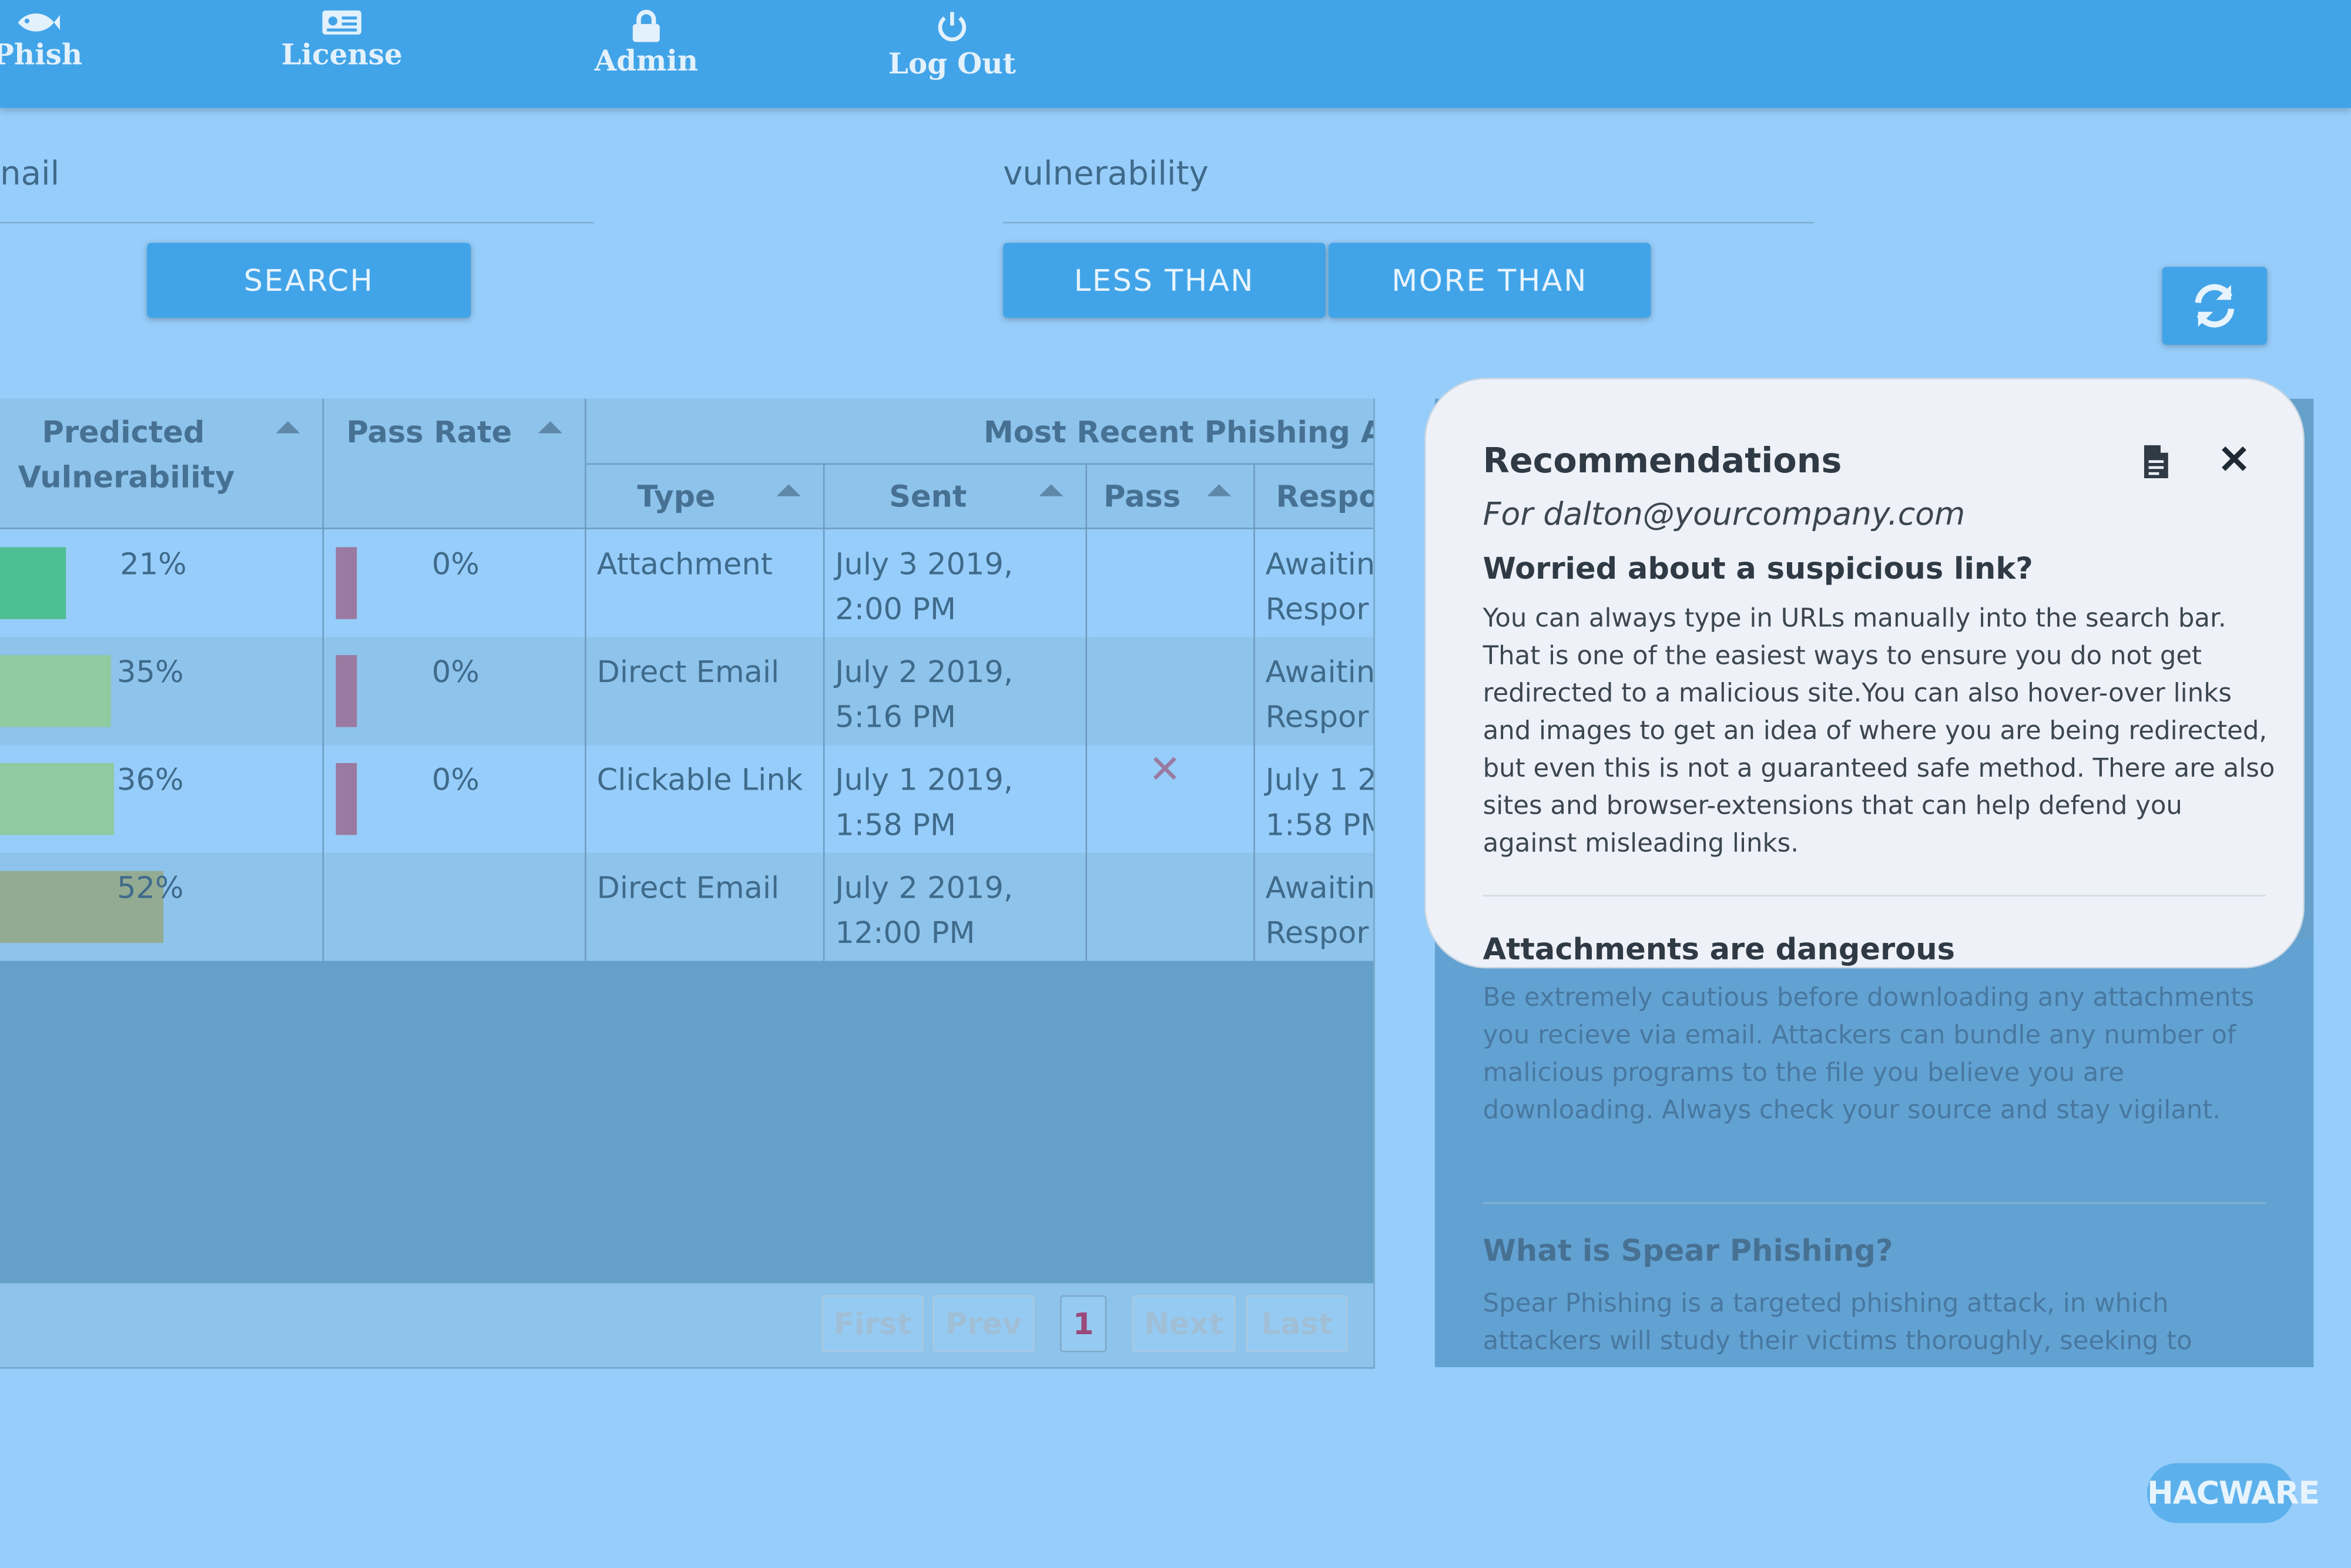 The image size is (2351, 1568). I want to click on id-card-icon, so click(341, 22).